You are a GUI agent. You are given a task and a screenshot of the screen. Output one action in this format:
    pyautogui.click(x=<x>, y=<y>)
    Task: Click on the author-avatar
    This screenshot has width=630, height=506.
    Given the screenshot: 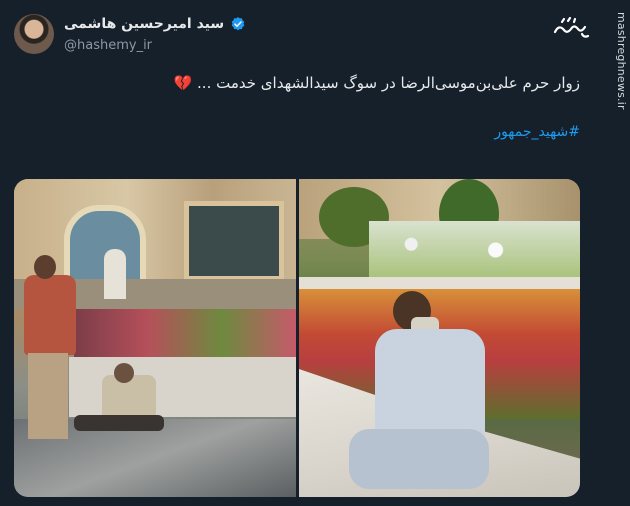 What is the action you would take?
    pyautogui.click(x=34, y=34)
    